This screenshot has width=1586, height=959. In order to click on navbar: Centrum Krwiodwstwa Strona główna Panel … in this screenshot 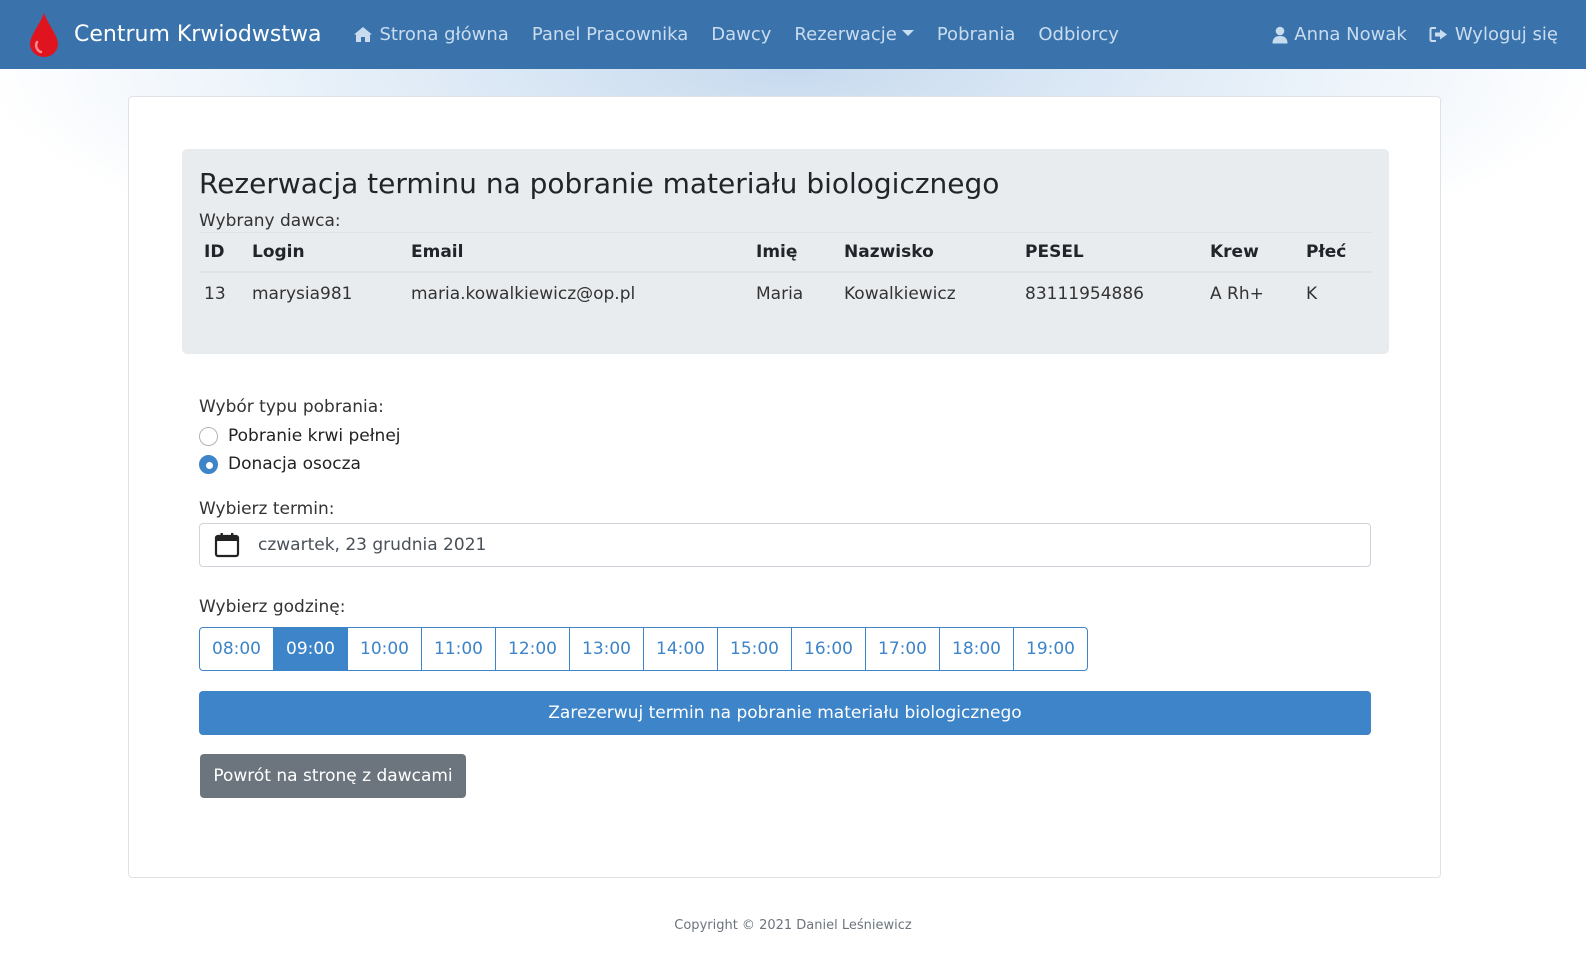, I will do `click(793, 34)`.